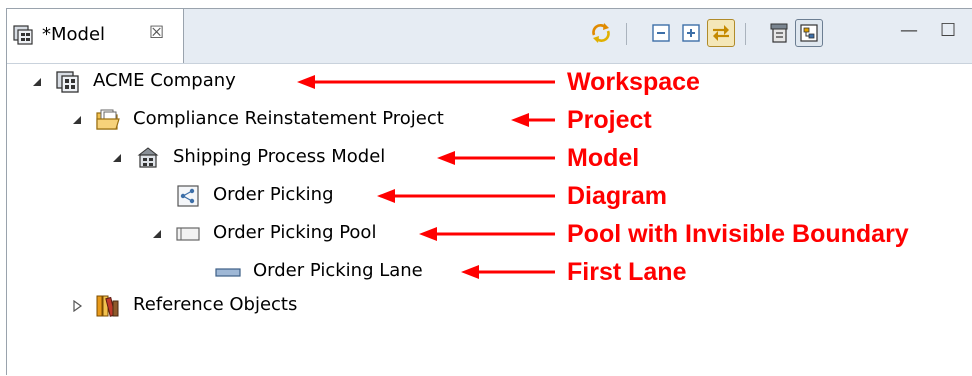 The height and width of the screenshot is (376, 972). I want to click on link-with-editor-icon, so click(721, 33).